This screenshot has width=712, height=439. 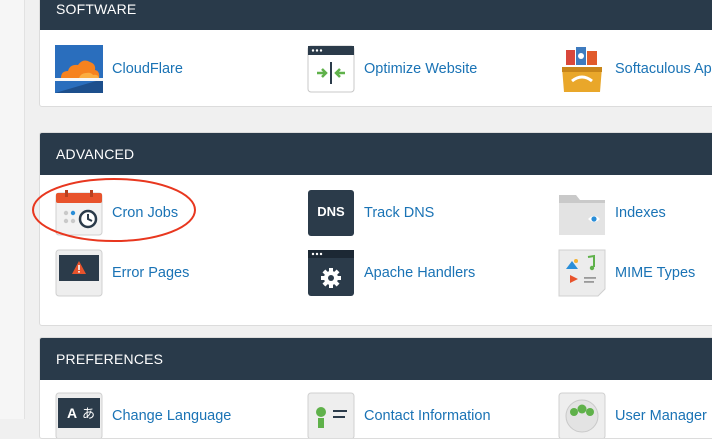 I want to click on preferences-panel-title: PREFERENCES, so click(x=376, y=359).